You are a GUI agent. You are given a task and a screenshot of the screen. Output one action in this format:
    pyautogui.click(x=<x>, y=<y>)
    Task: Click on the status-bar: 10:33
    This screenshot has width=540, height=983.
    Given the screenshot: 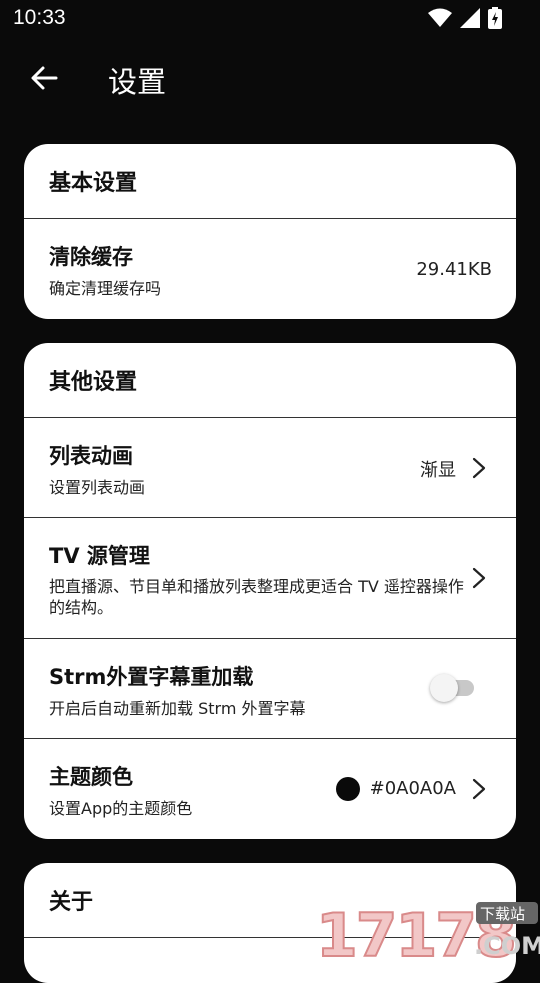 What is the action you would take?
    pyautogui.click(x=270, y=19)
    